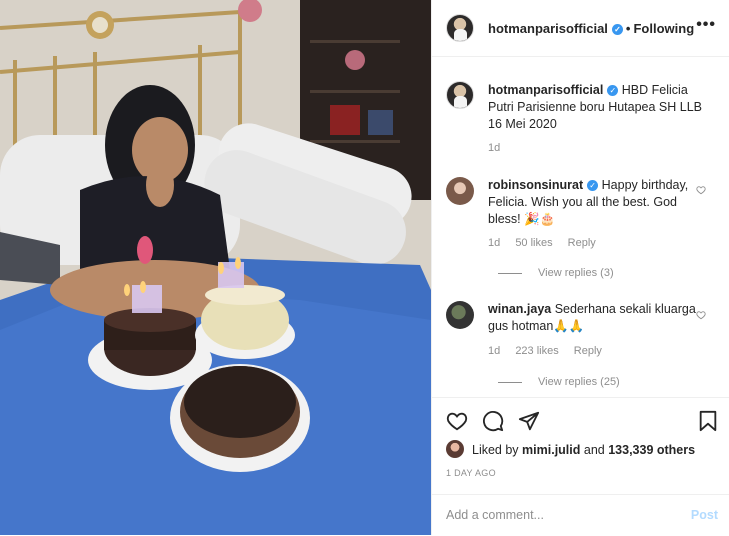 This screenshot has width=729, height=536. What do you see at coordinates (460, 28) in the screenshot?
I see `author-avatar` at bounding box center [460, 28].